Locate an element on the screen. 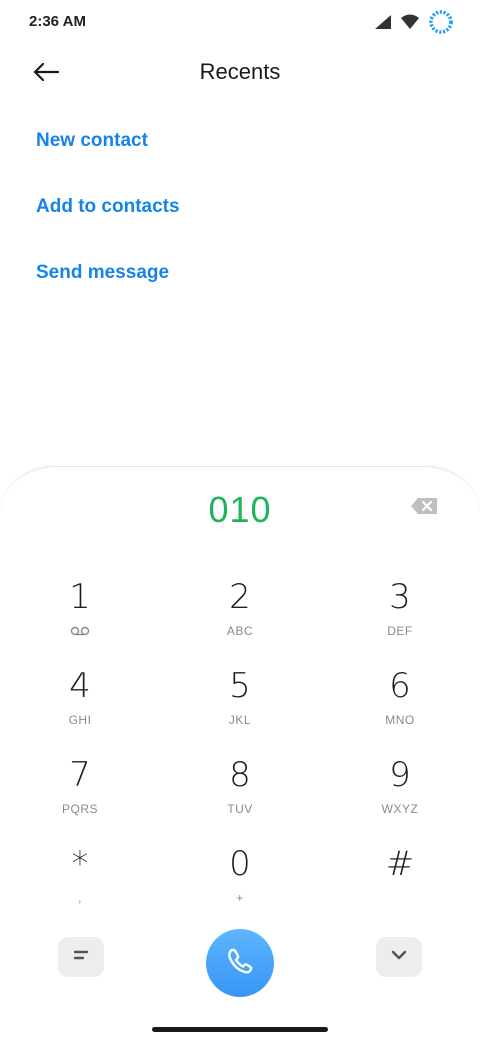 The image size is (480, 1040). key-digit: # is located at coordinates (400, 864).